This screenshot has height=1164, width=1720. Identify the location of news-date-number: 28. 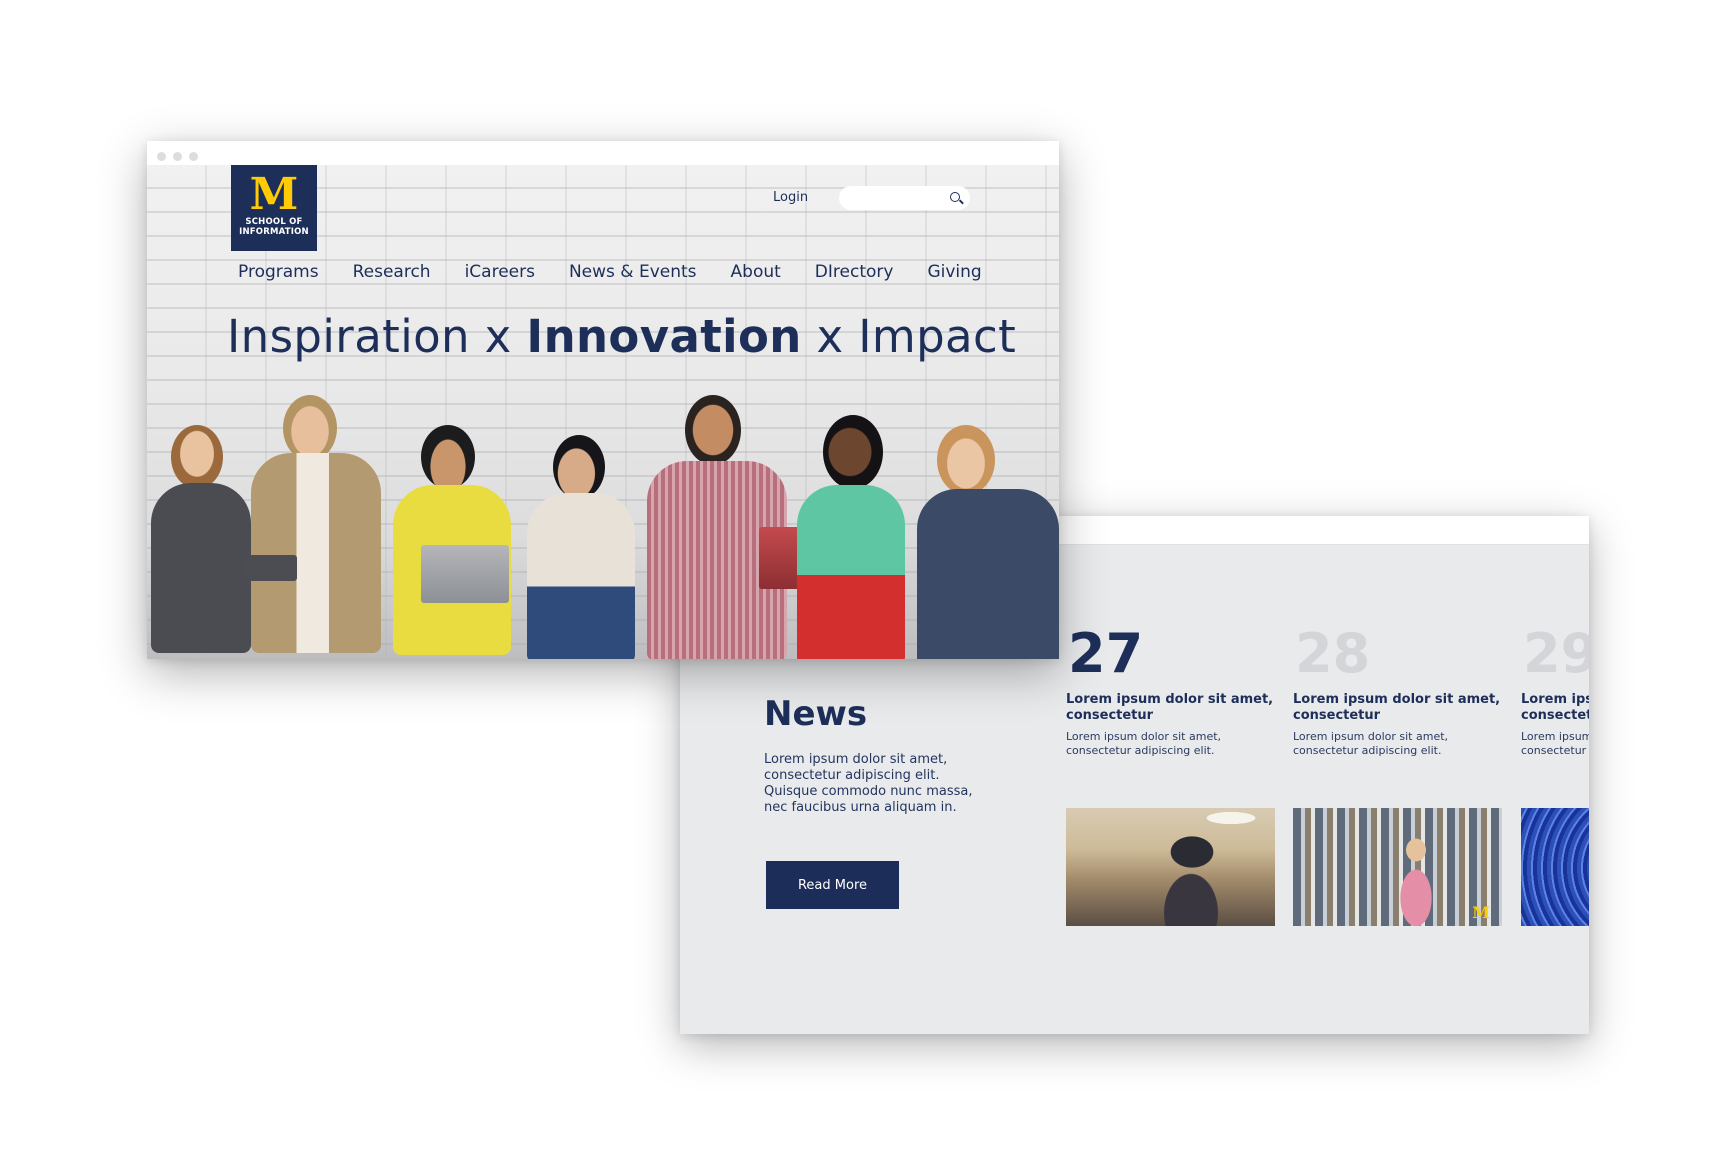
(1333, 653).